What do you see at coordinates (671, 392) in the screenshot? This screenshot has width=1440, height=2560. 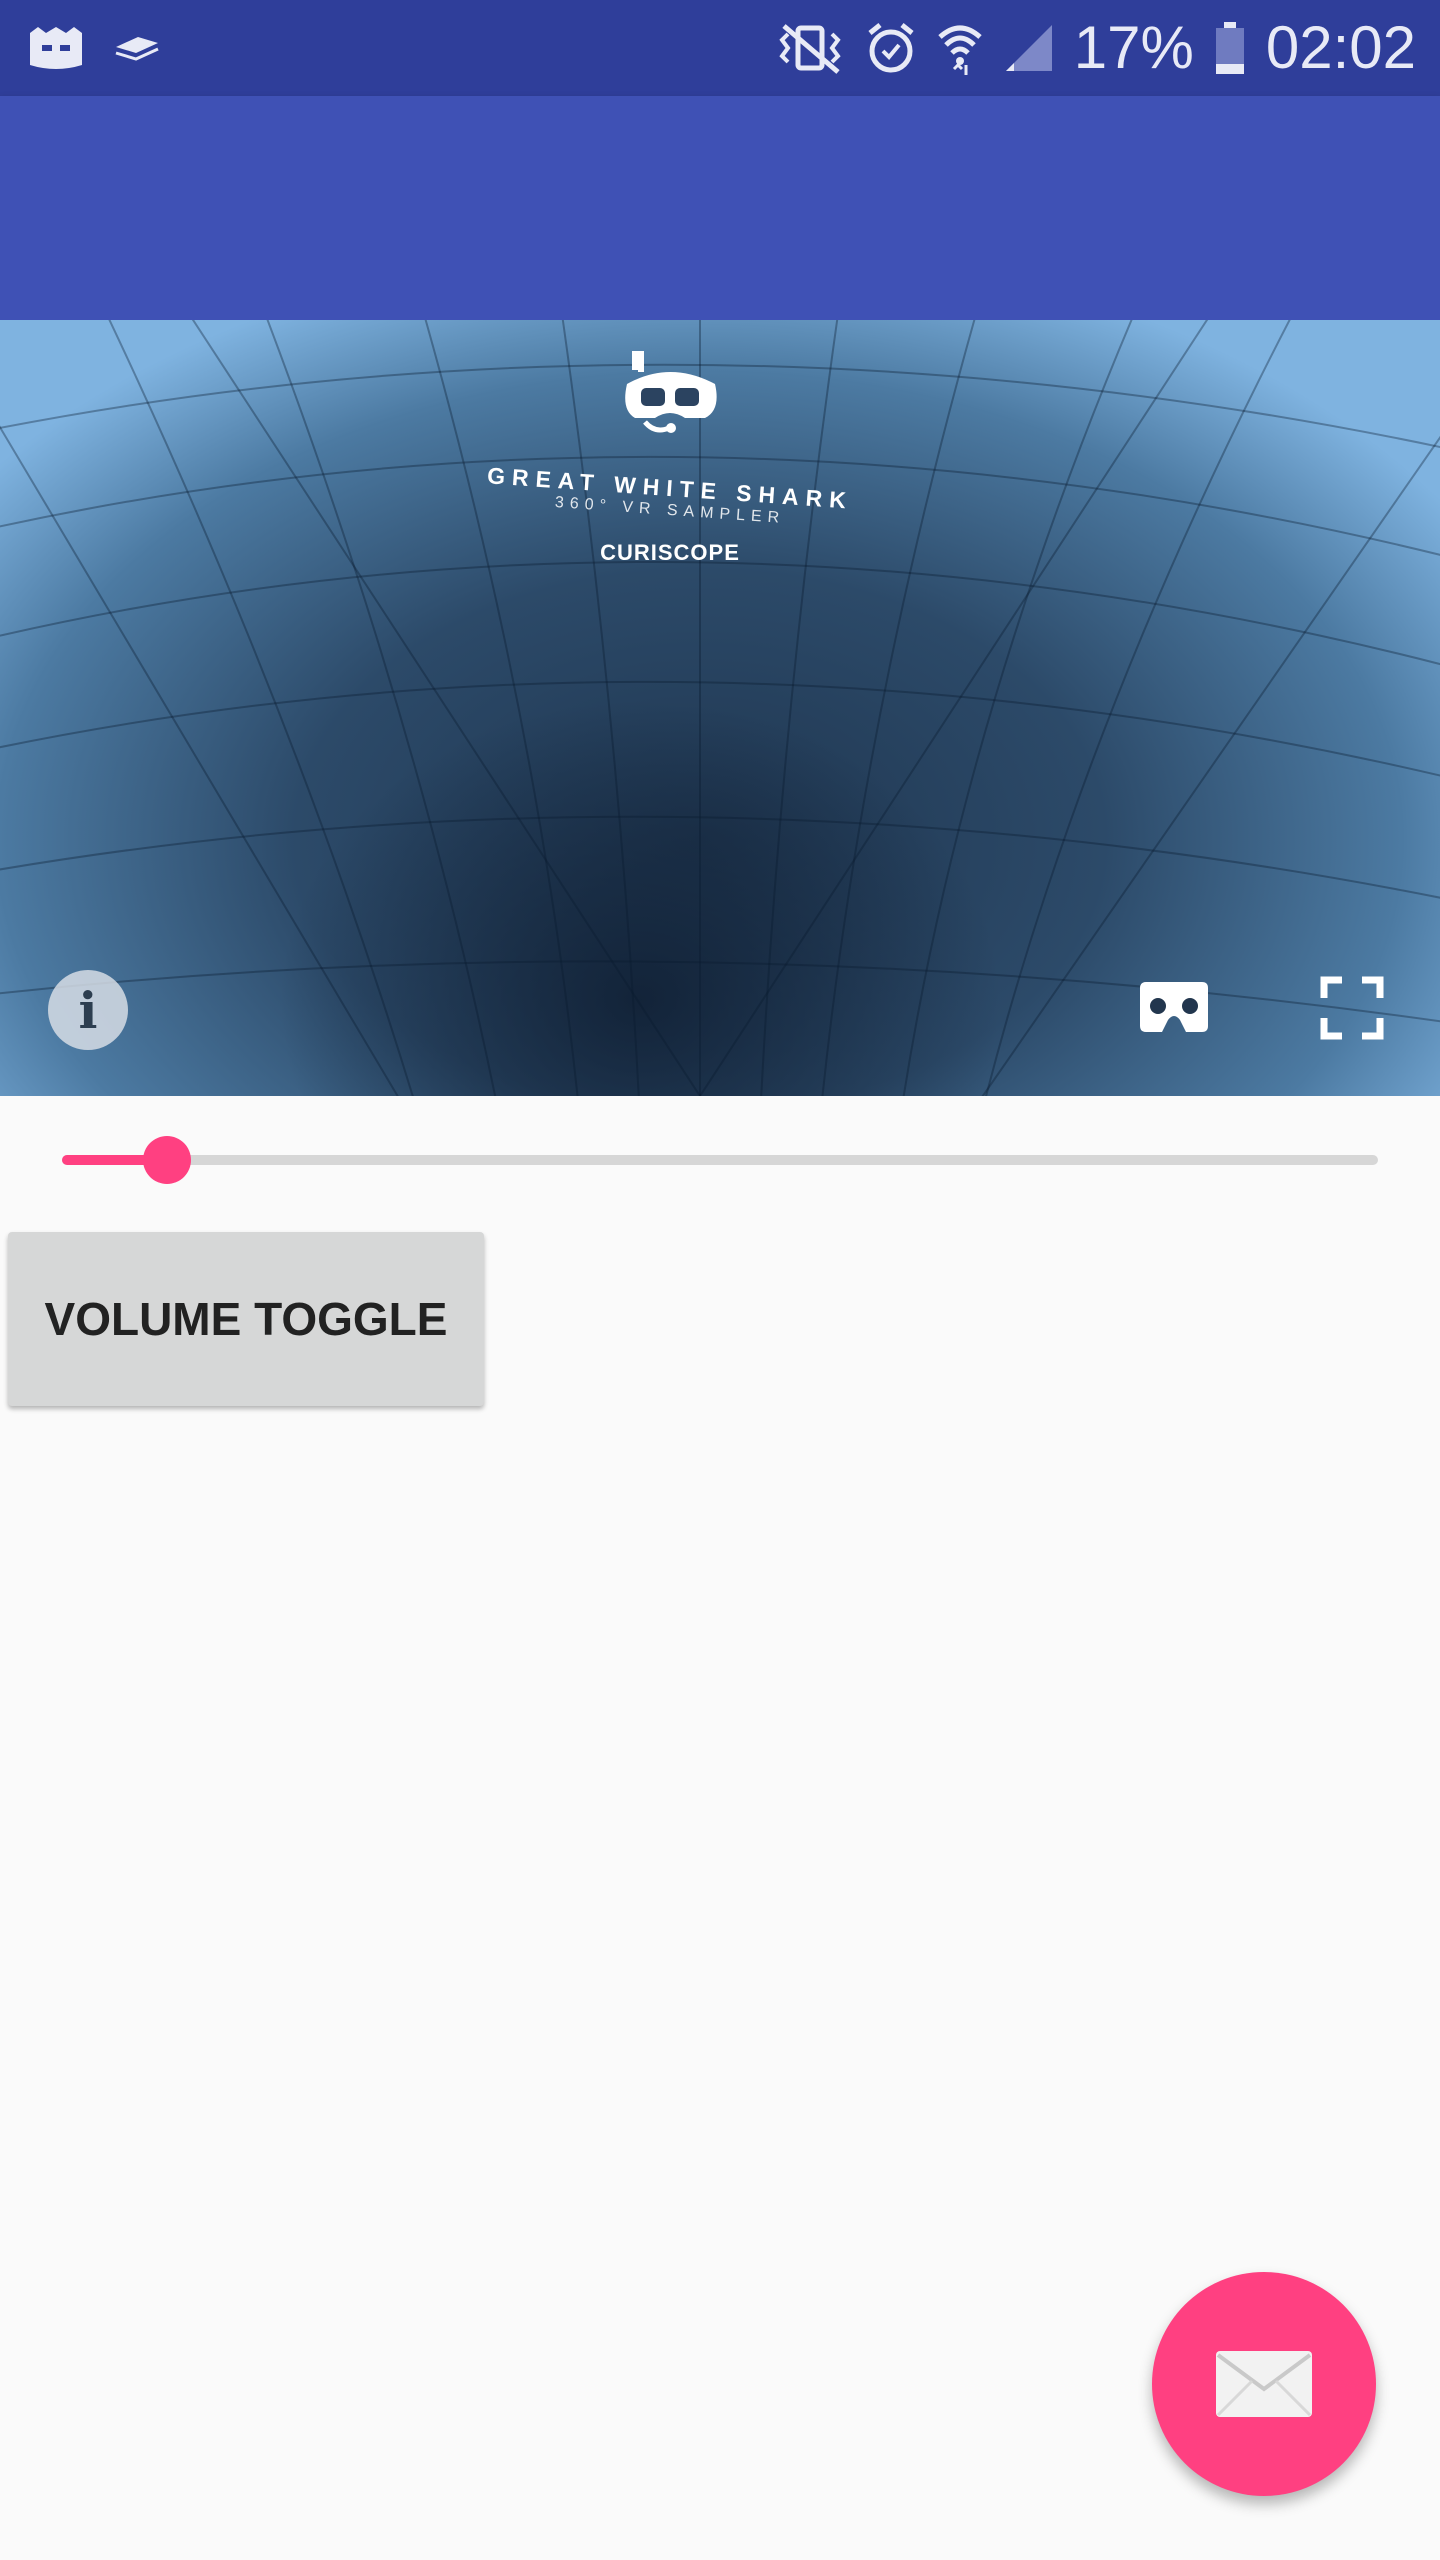 I see `diver-mask-icon` at bounding box center [671, 392].